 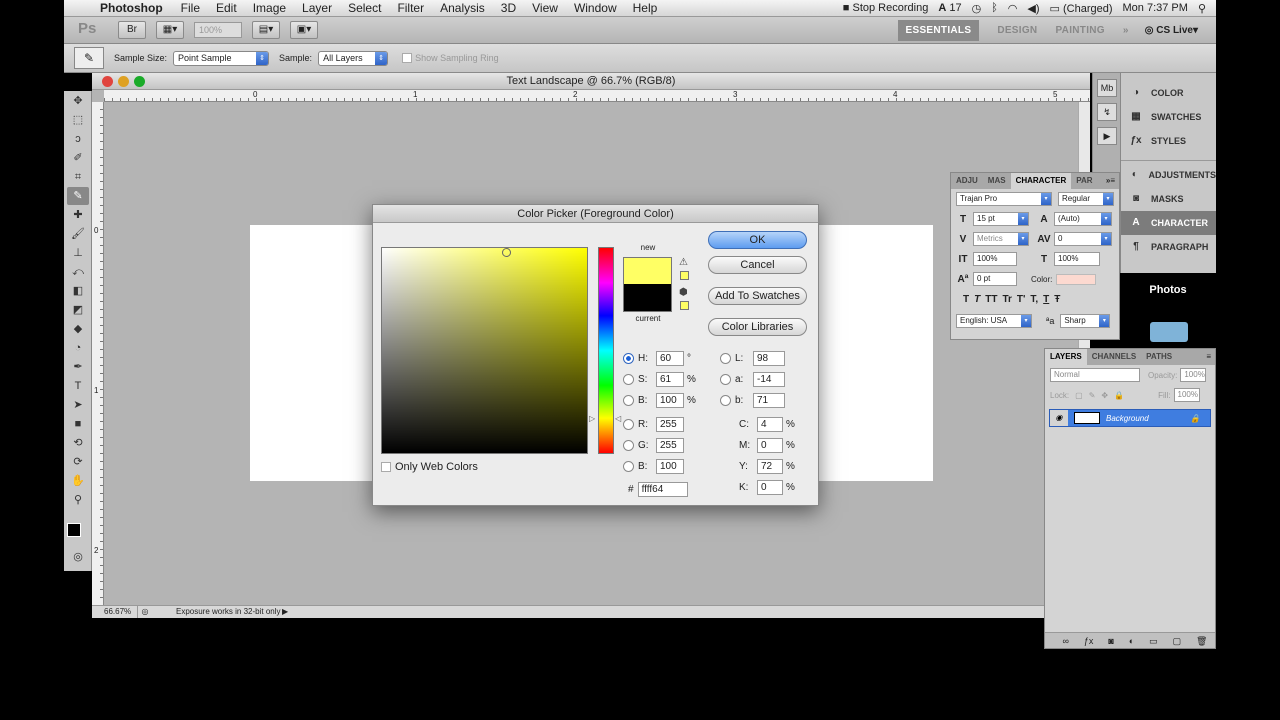 I want to click on radio-g, so click(x=628, y=445).